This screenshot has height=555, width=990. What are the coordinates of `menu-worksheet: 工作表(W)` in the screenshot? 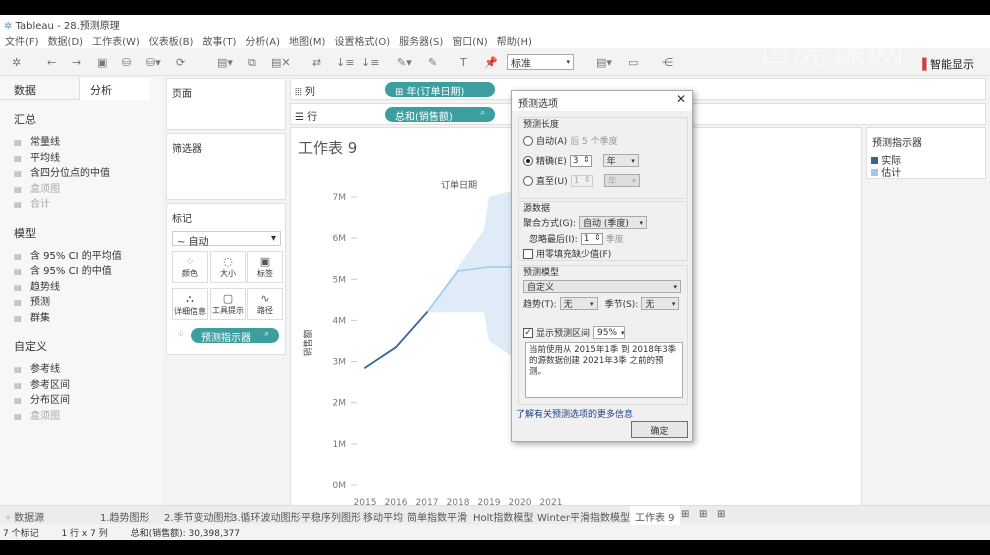 It's located at (116, 40).